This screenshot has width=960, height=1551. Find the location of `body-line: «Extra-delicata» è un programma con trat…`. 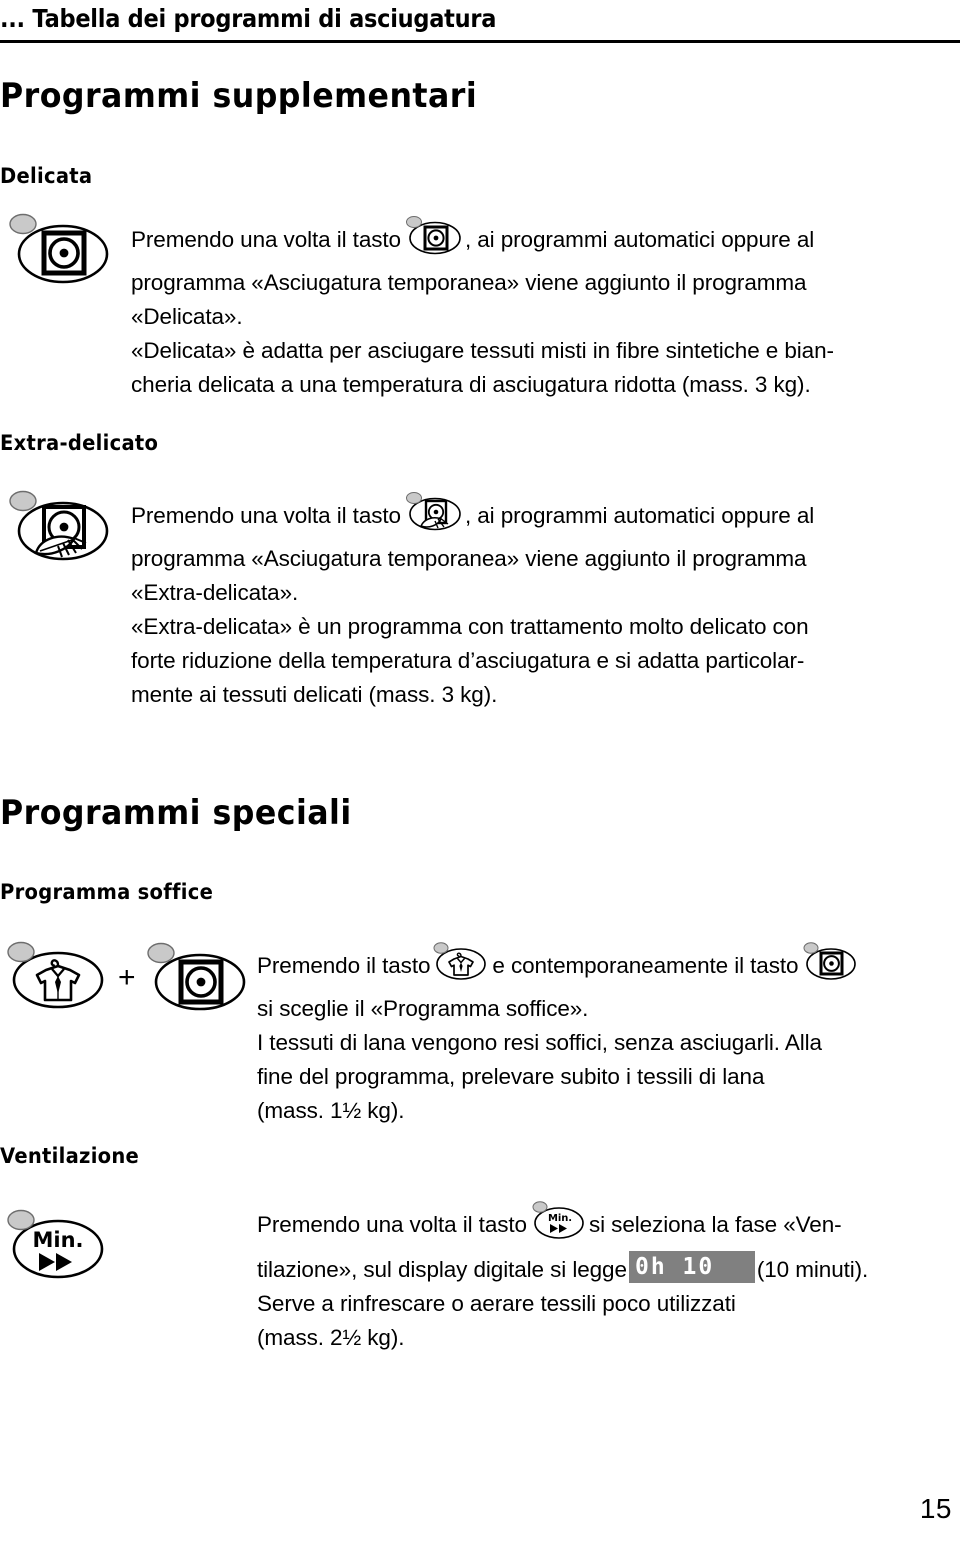

body-line: «Extra-delicata» è un programma con trat… is located at coordinates (470, 626).